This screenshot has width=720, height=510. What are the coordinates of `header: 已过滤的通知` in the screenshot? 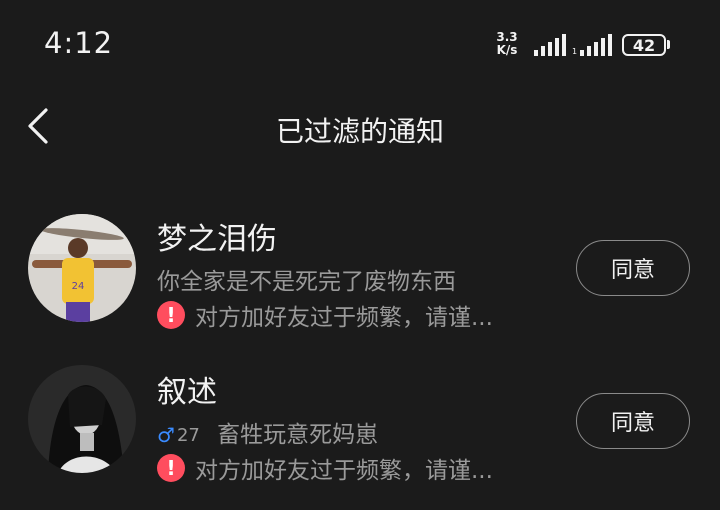 It's located at (360, 126).